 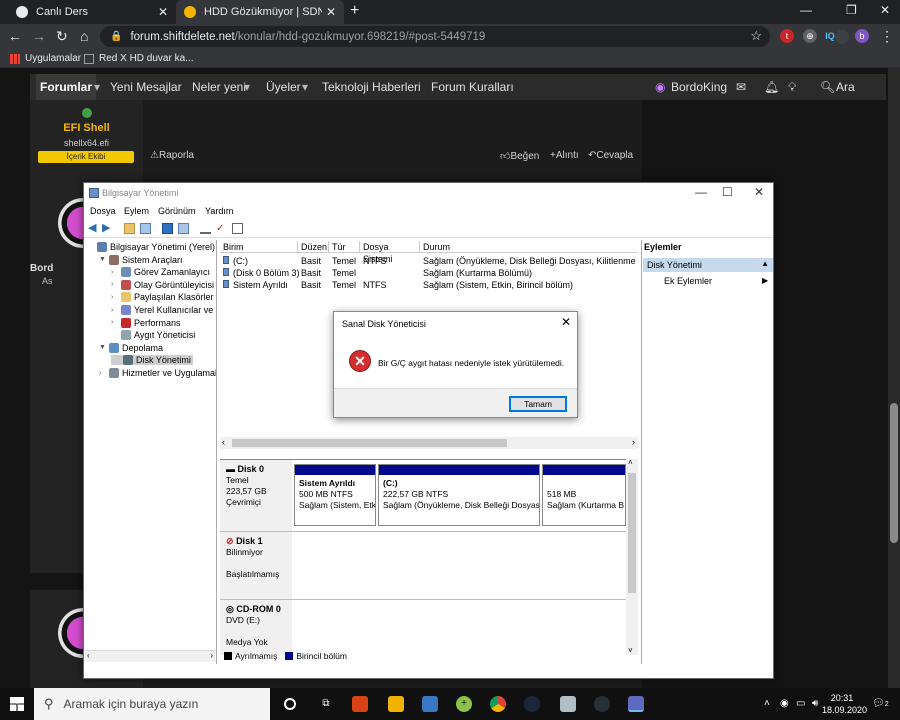 What do you see at coordinates (636, 704) in the screenshot?
I see `computer-management-task-icon` at bounding box center [636, 704].